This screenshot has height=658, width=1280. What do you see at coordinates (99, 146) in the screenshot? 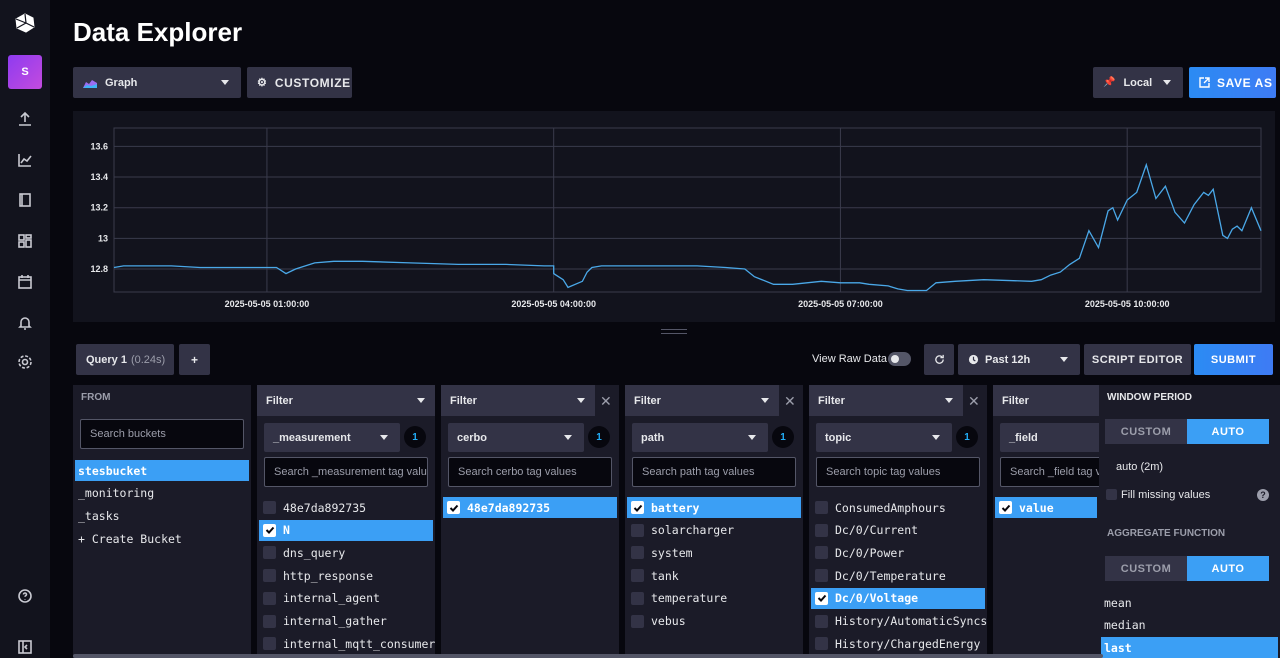
I see `y-tick-label: 13.6` at bounding box center [99, 146].